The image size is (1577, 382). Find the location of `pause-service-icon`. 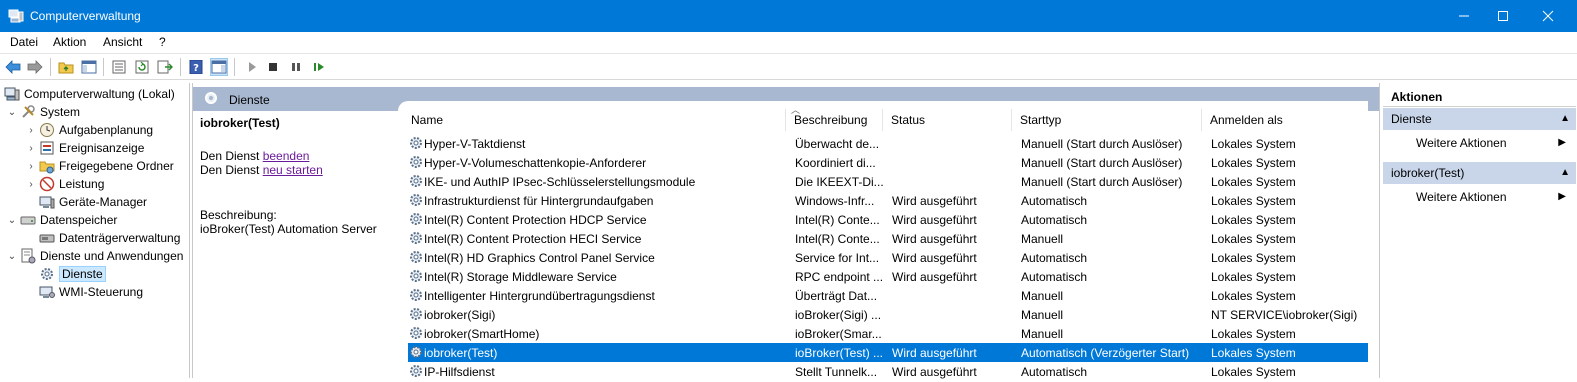

pause-service-icon is located at coordinates (296, 67).